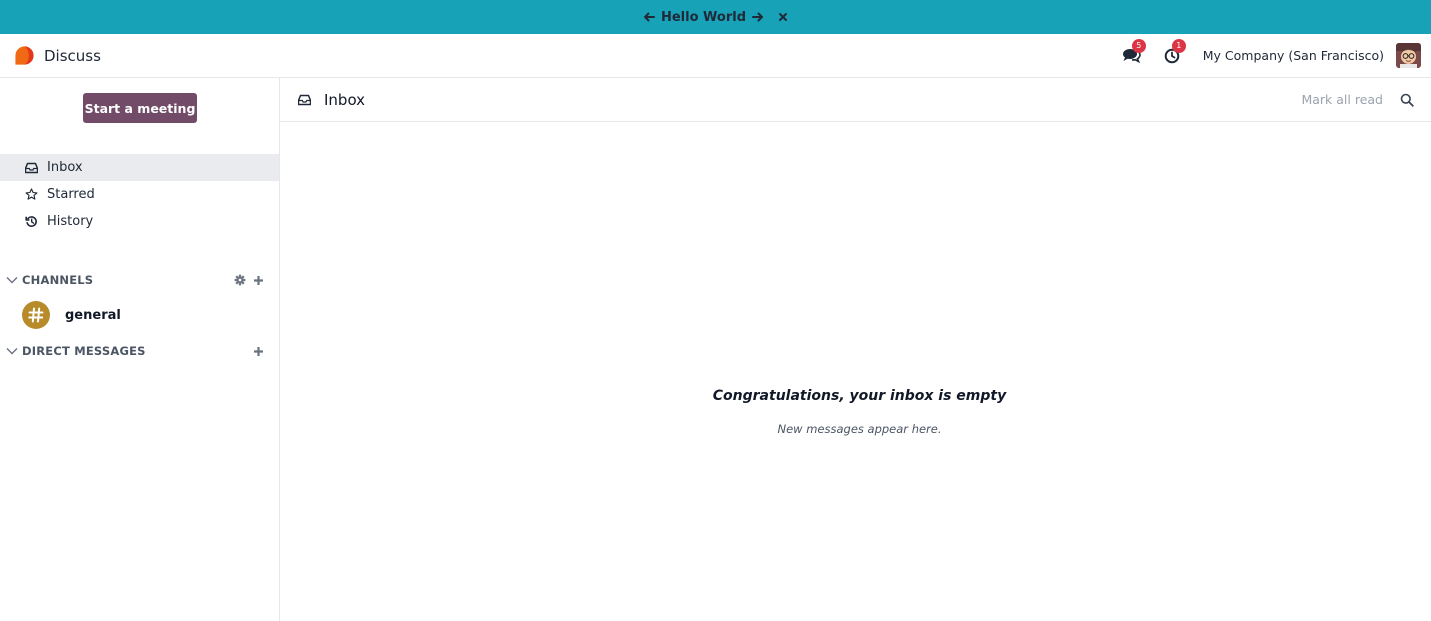 This screenshot has width=1431, height=621. Describe the element at coordinates (31, 194) in the screenshot. I see `star-icon` at that location.